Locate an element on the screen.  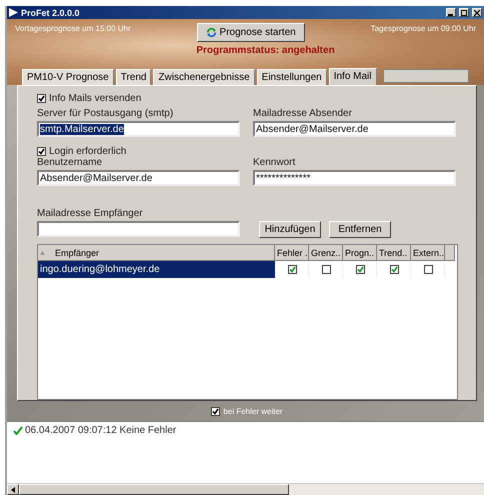
schedule-note: Vortagesprognose um 15:00 Uhr is located at coordinates (73, 28).